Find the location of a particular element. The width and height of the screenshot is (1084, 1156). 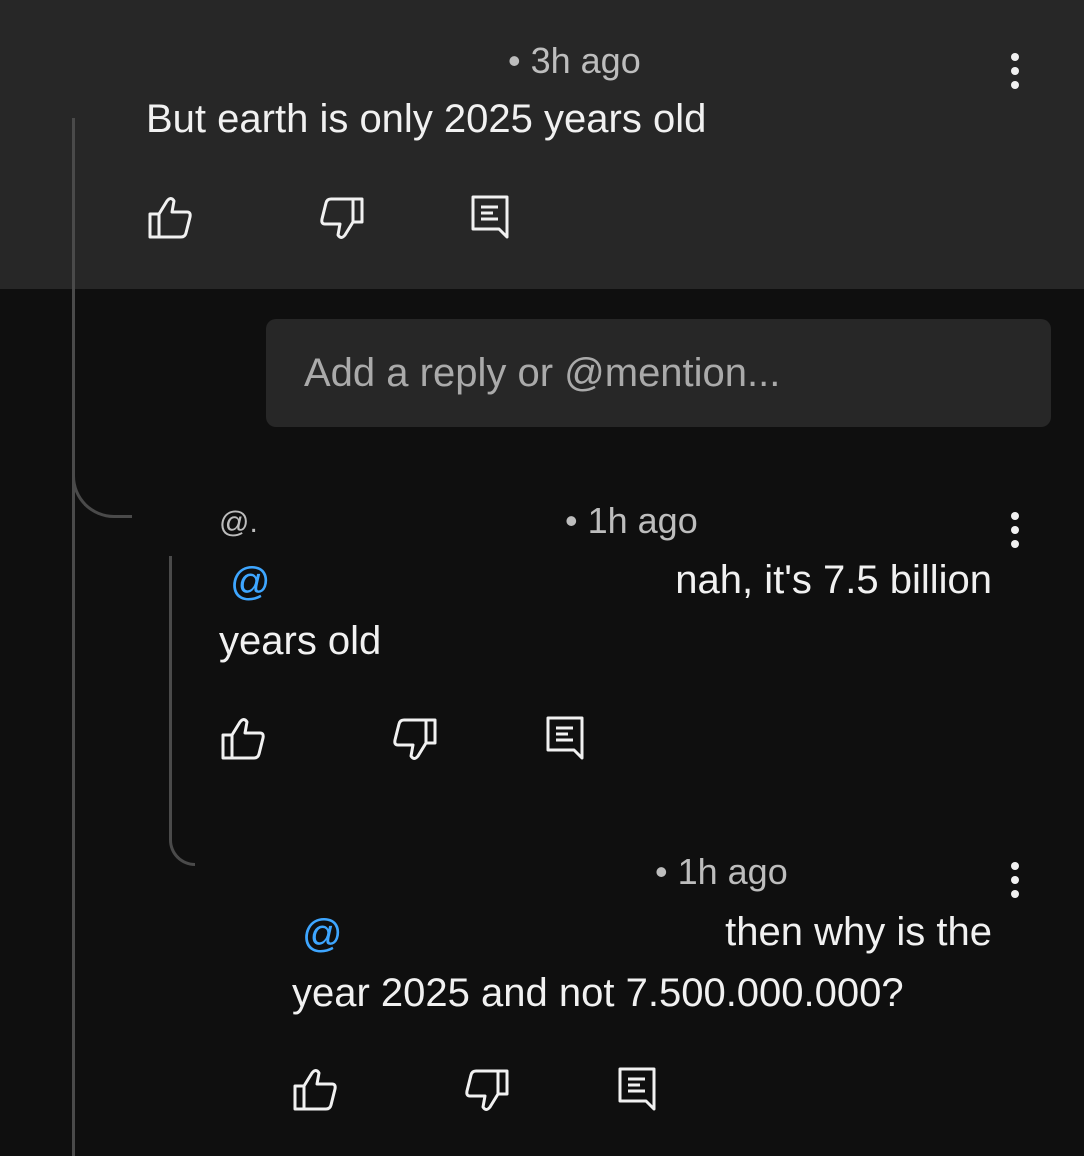

thread-connector is located at coordinates (102, 490).